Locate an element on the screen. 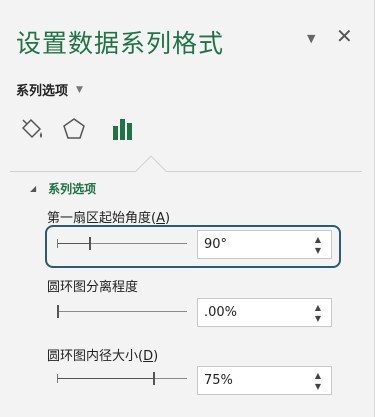 The width and height of the screenshot is (375, 417). close-icon: ✕ is located at coordinates (344, 36).